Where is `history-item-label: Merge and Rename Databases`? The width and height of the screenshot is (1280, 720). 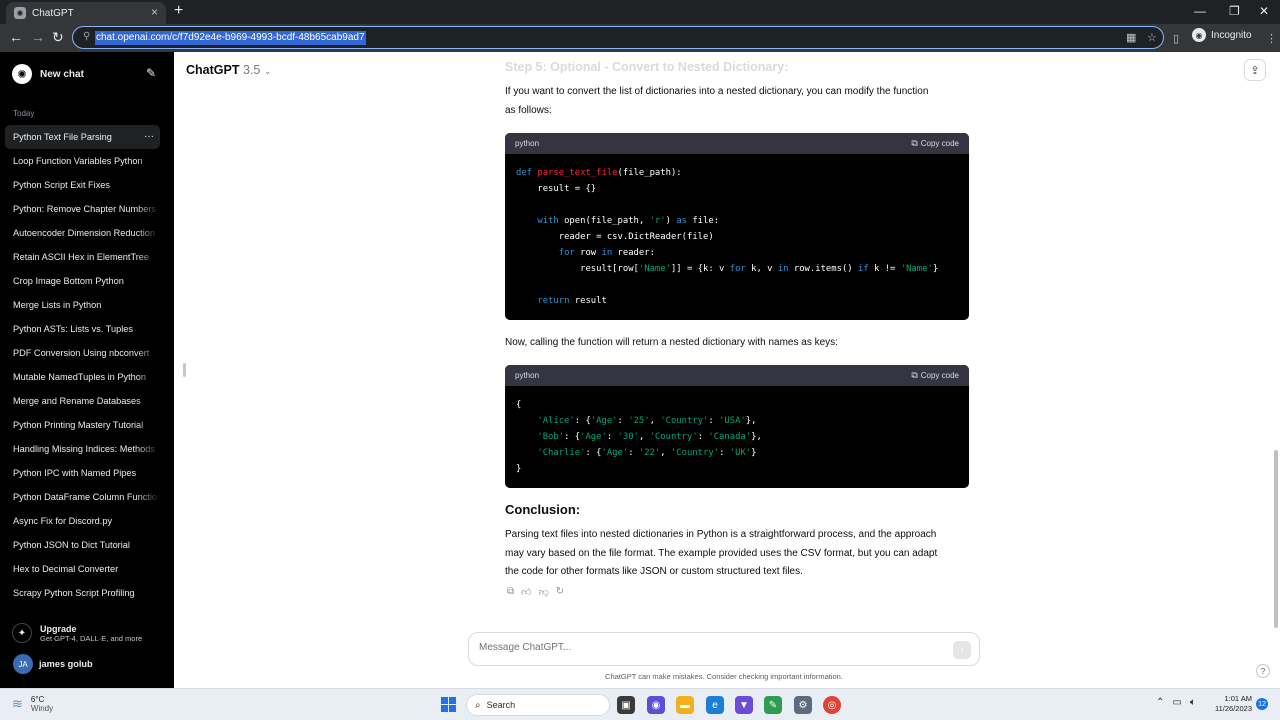 history-item-label: Merge and Rename Databases is located at coordinates (77, 401).